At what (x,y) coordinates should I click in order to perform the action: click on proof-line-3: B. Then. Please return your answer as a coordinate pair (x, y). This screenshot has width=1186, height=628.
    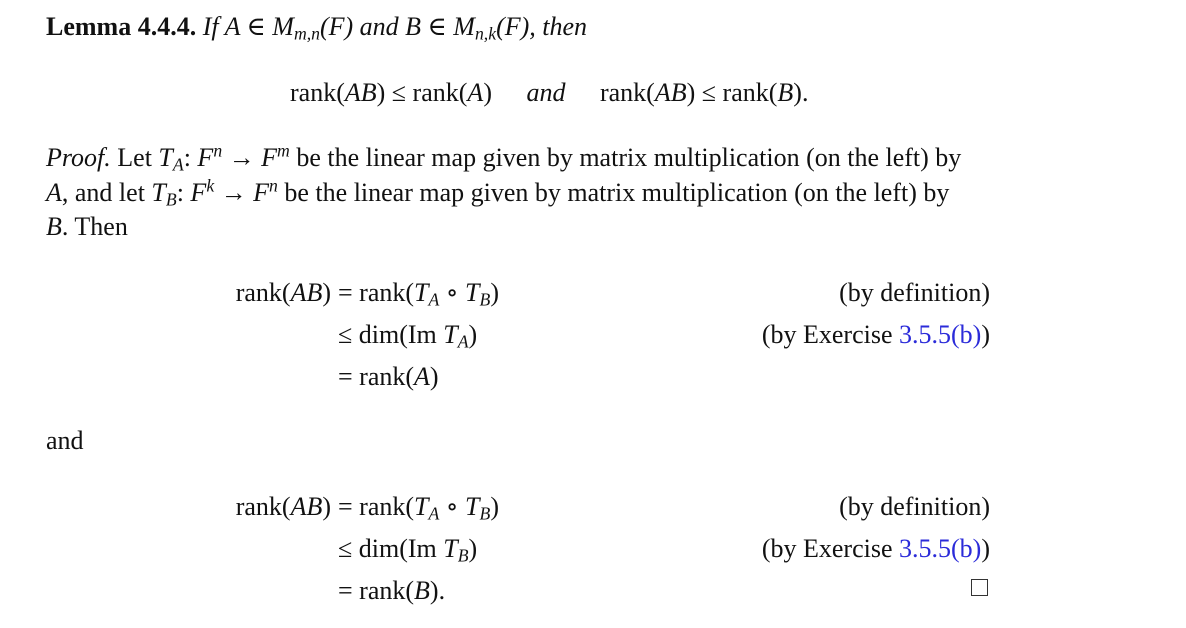
    Looking at the image, I should click on (87, 226).